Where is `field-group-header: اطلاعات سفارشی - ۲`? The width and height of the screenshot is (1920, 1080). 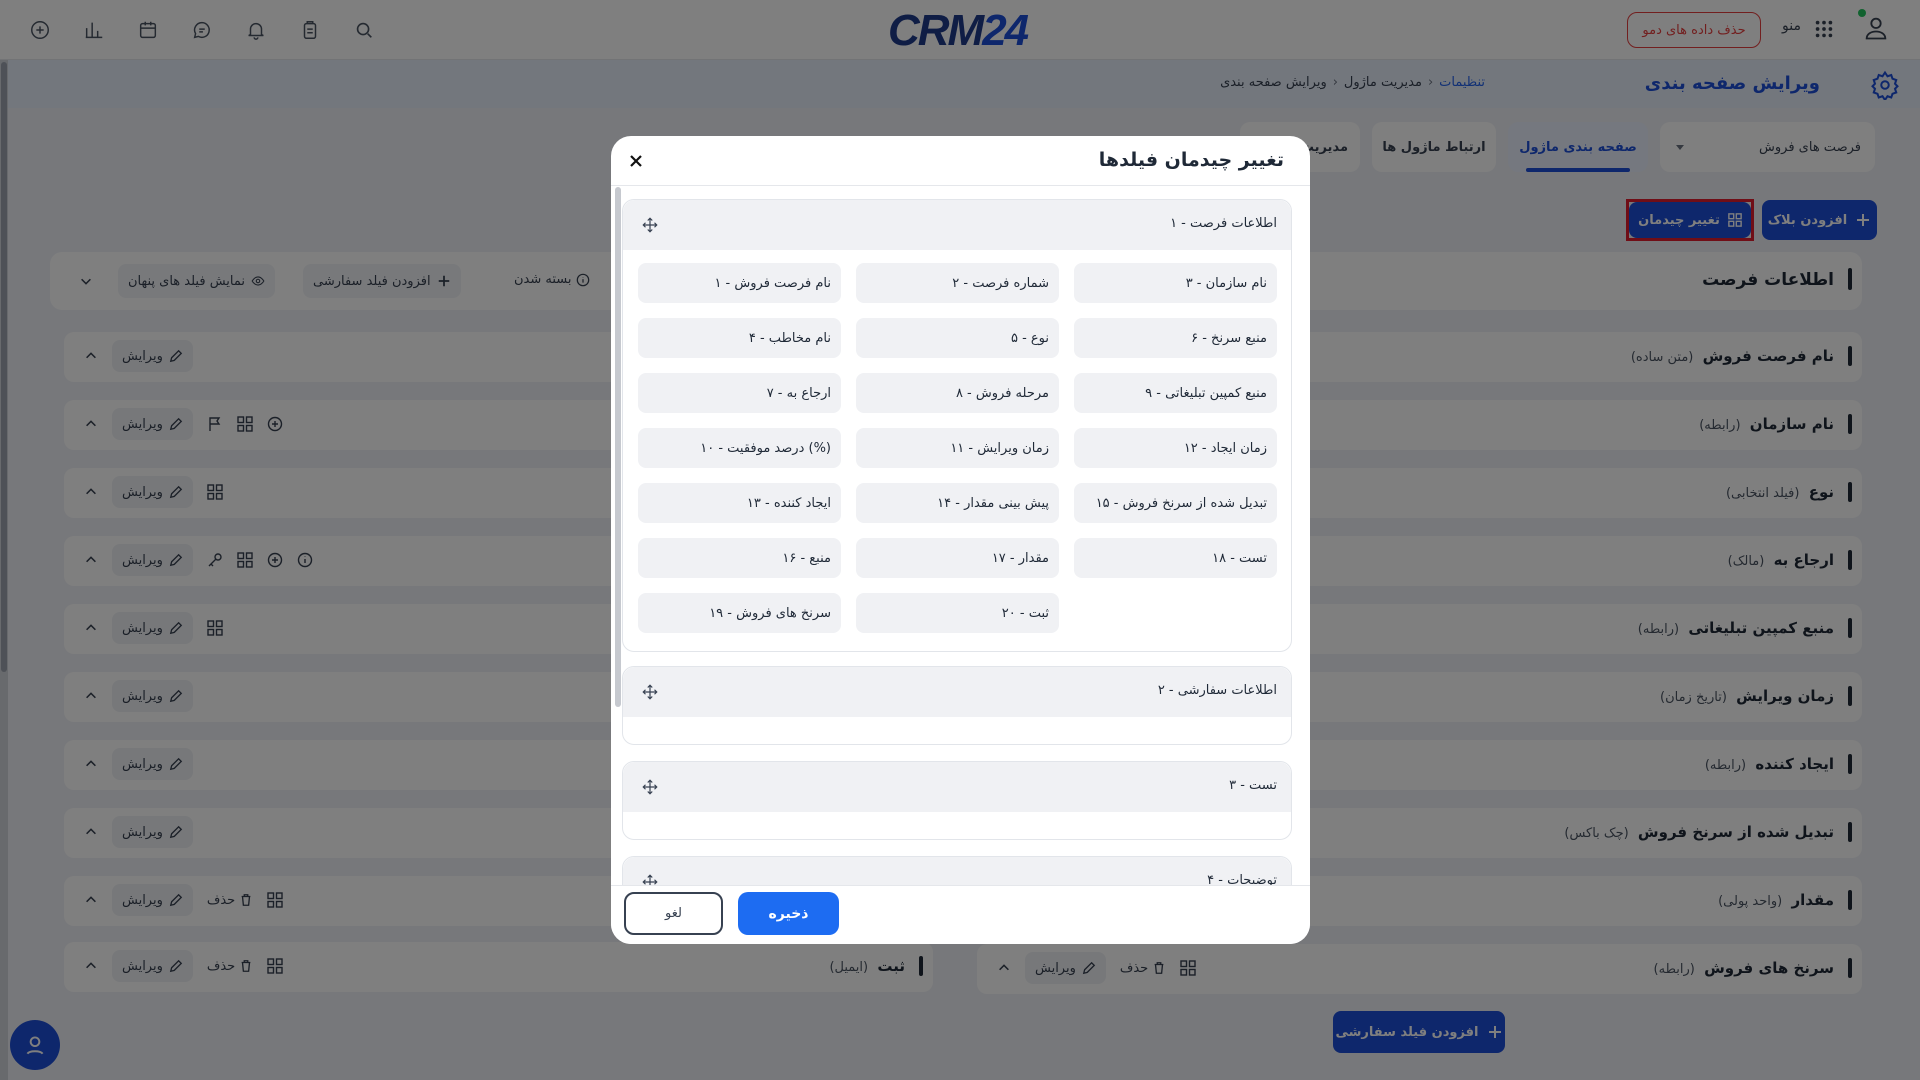
field-group-header: اطلاعات سفارشی - ۲ is located at coordinates (957, 692).